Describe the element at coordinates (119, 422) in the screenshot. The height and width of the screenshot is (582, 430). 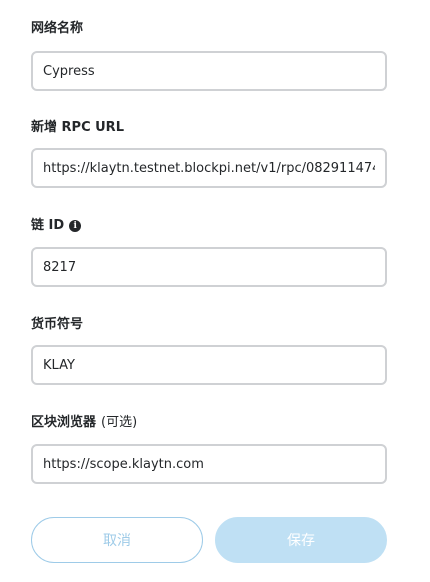
I see `optional-hint: (可选)` at that location.